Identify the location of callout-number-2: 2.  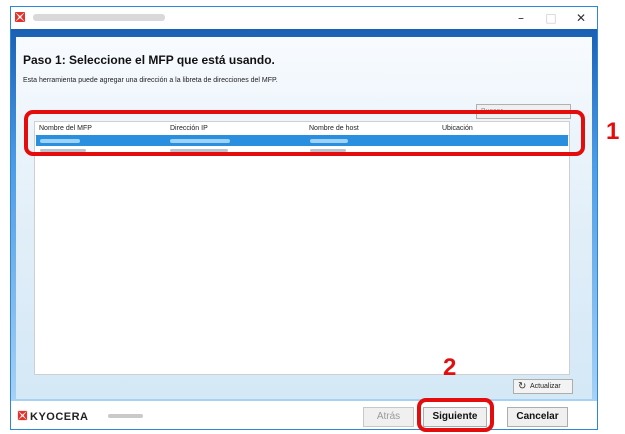
(450, 367).